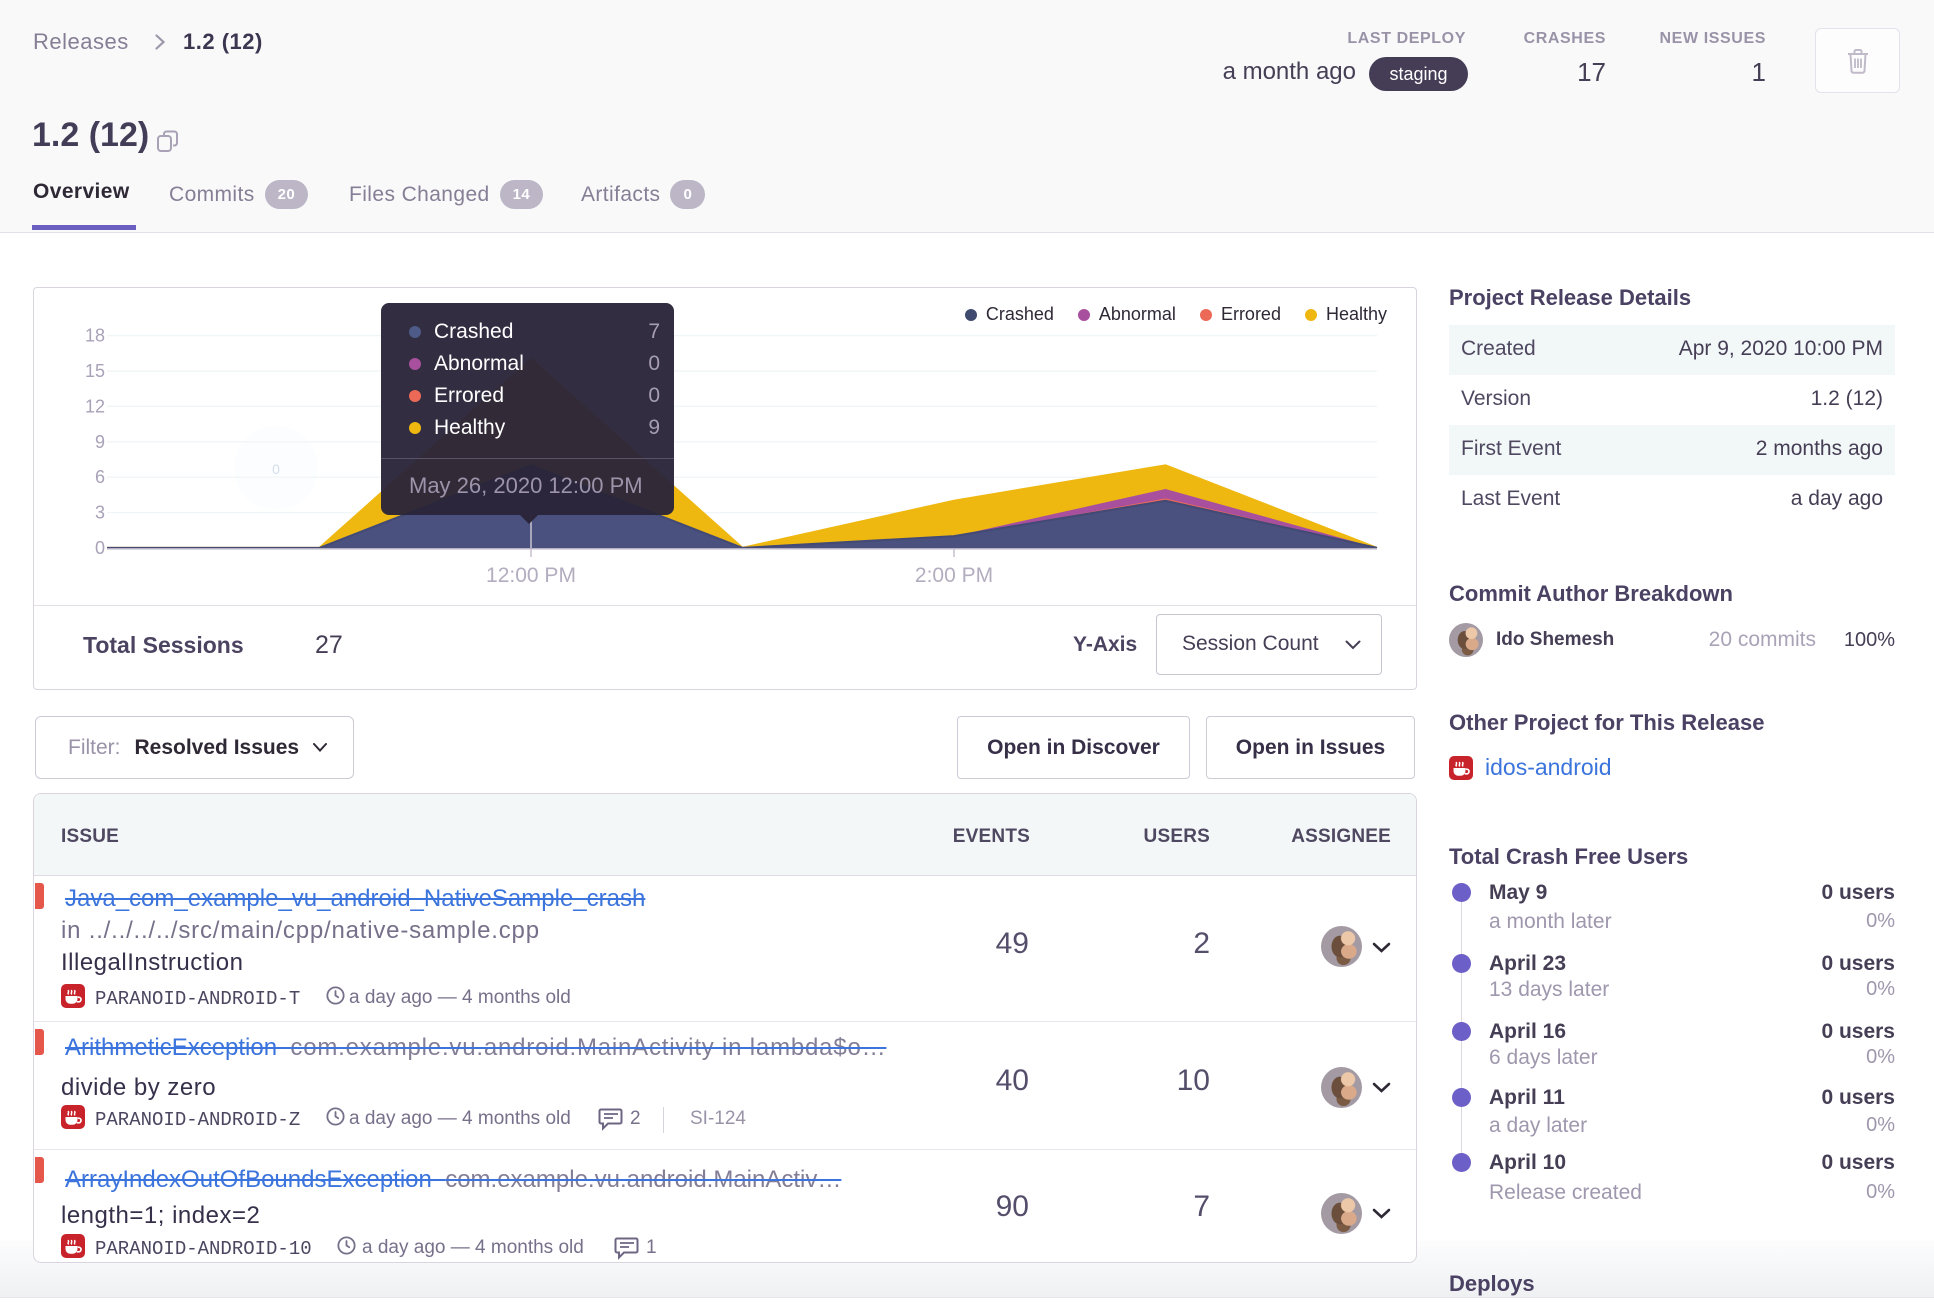  What do you see at coordinates (95, 406) in the screenshot?
I see `svg-text: 12` at bounding box center [95, 406].